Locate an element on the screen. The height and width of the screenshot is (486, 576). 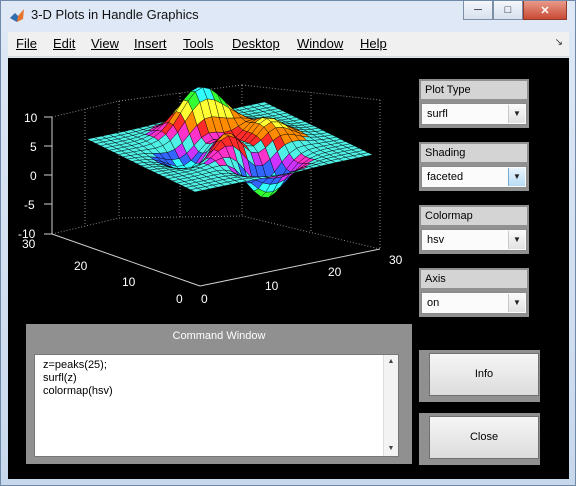
colormap-label: Colormap is located at coordinates (474, 216).